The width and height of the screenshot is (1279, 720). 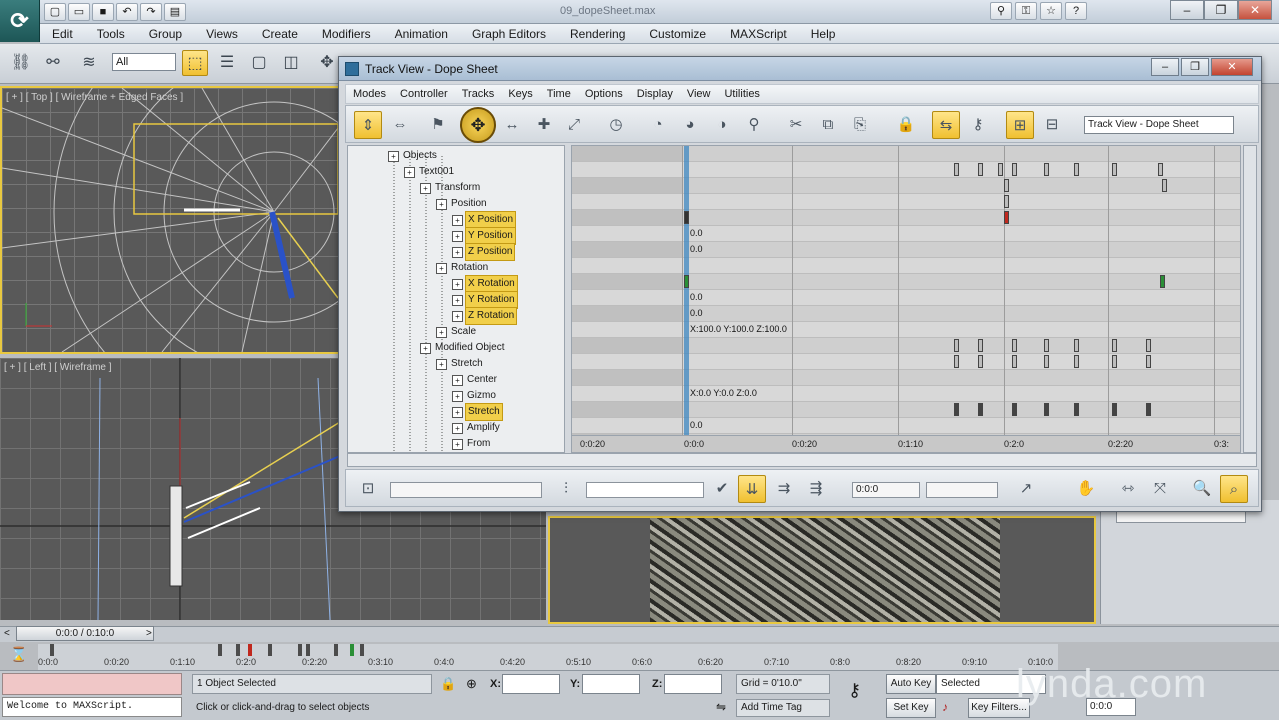 I want to click on select-by-name-field, so click(x=466, y=490).